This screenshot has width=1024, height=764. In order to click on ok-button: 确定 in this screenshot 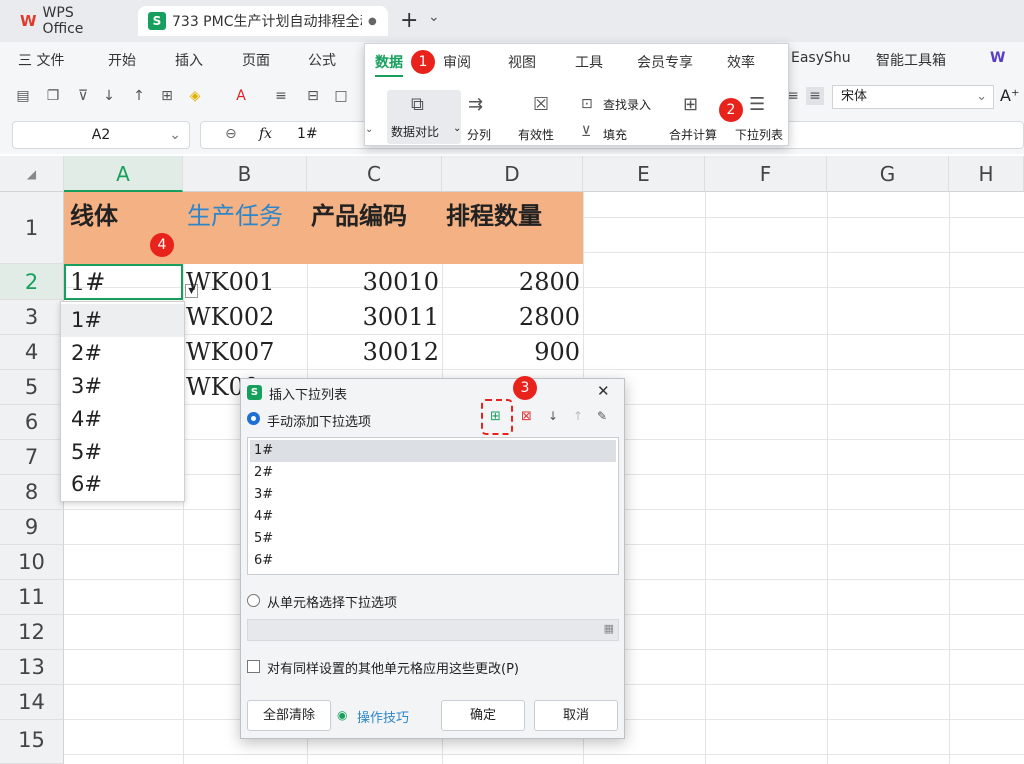, I will do `click(483, 715)`.